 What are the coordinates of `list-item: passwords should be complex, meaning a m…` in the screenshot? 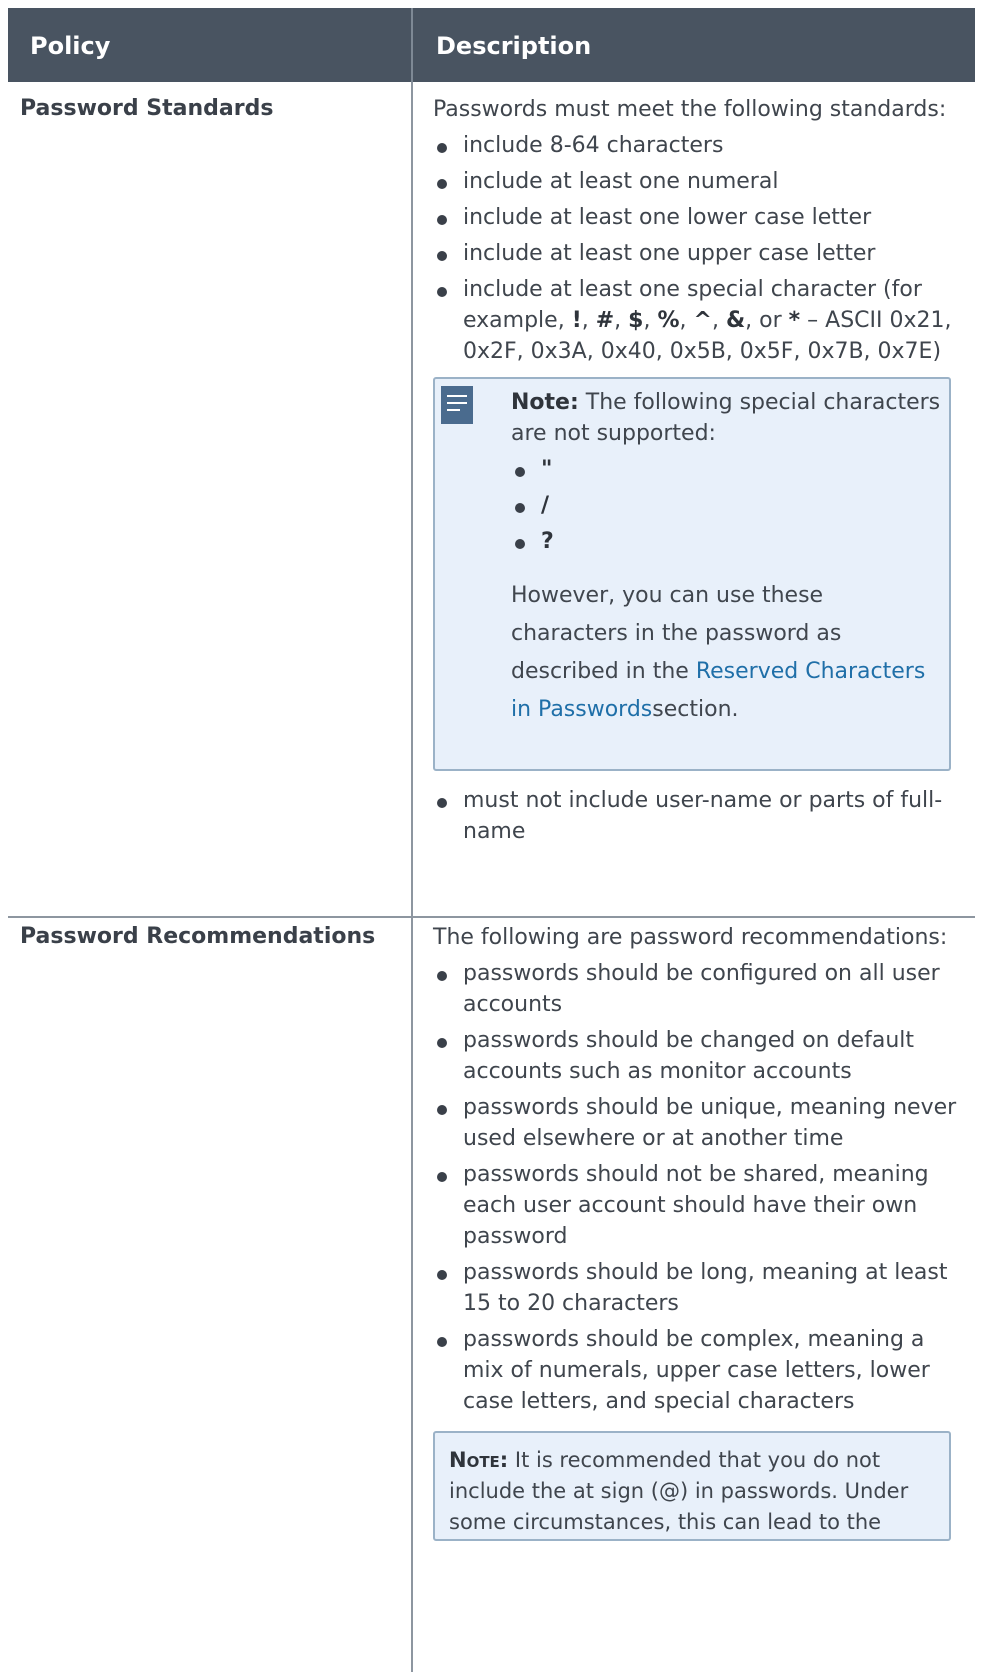 It's located at (698, 1370).